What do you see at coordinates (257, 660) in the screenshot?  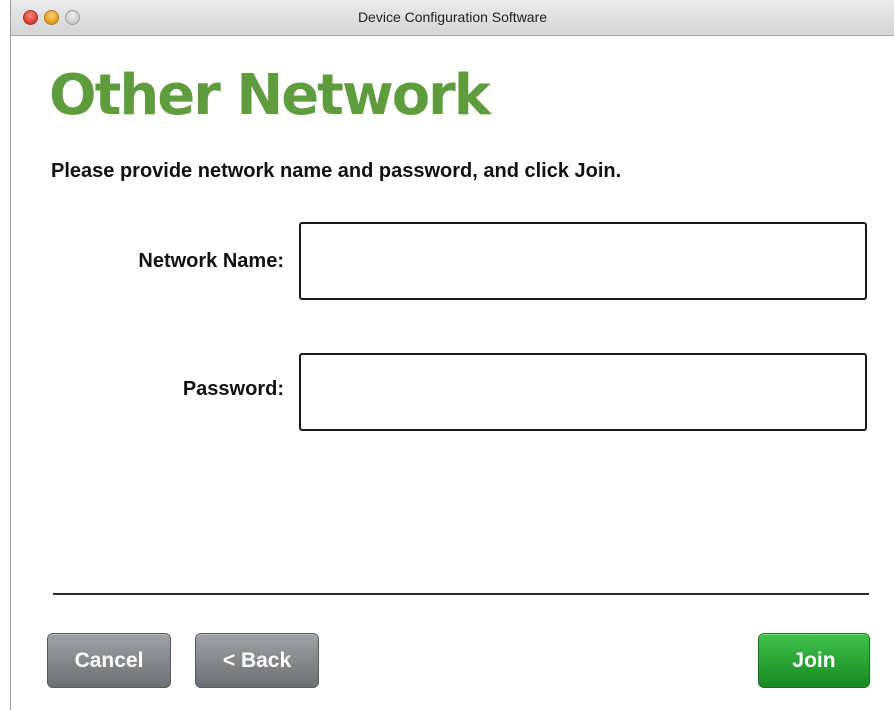 I see `back-button: < Back` at bounding box center [257, 660].